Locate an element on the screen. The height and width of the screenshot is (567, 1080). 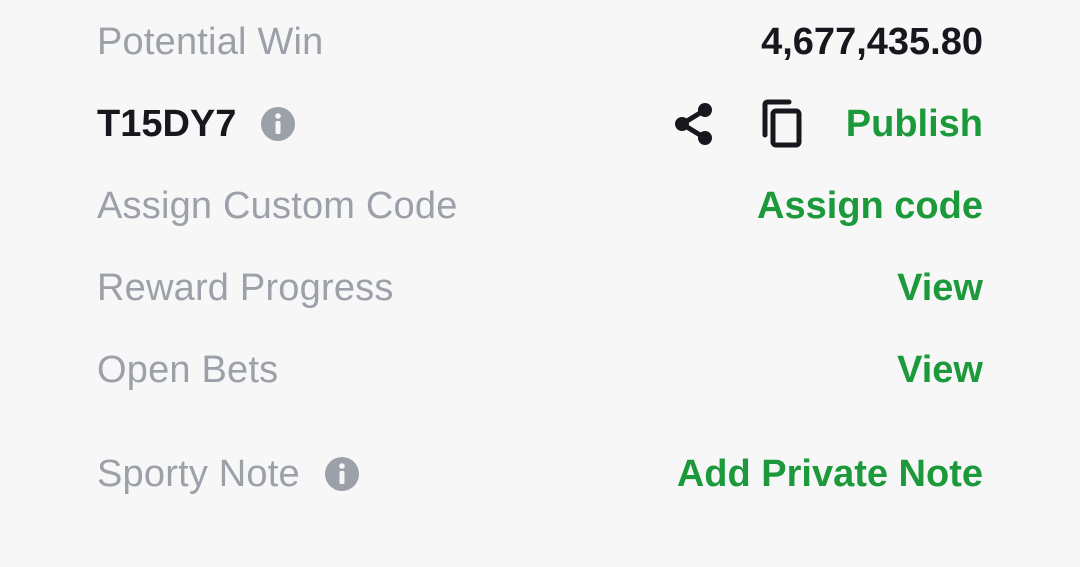
booking-code: T15DY7 is located at coordinates (167, 123).